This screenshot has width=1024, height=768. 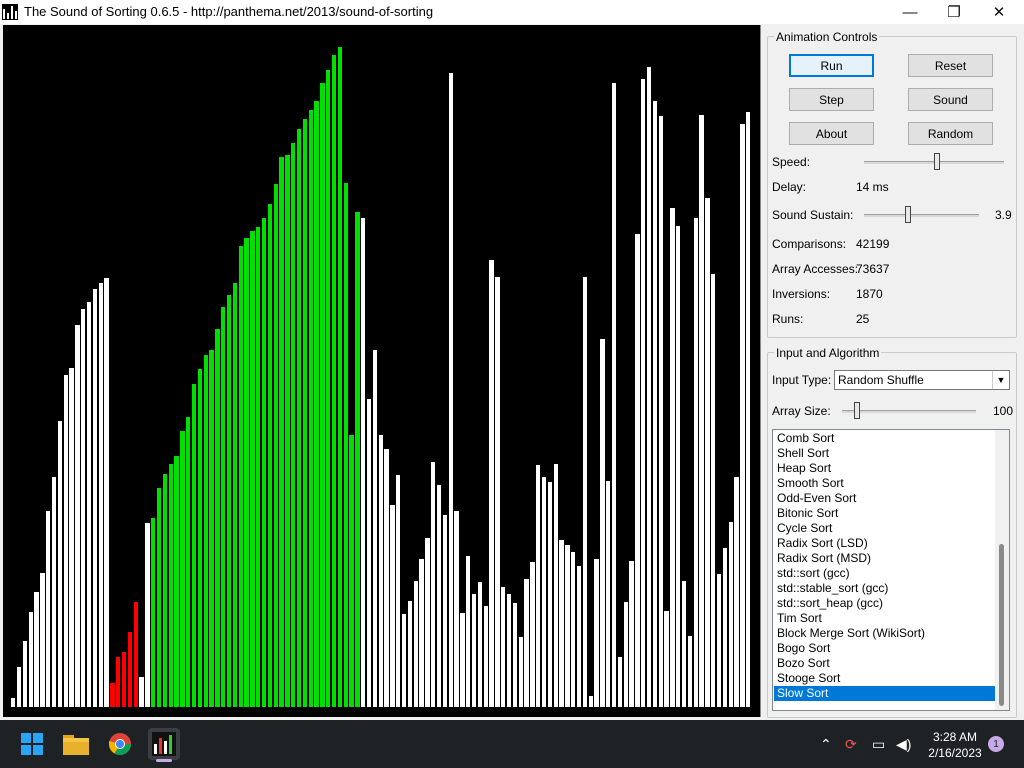 What do you see at coordinates (885, 543) in the screenshot?
I see `algorithm-list-item: Radix Sort (LSD)` at bounding box center [885, 543].